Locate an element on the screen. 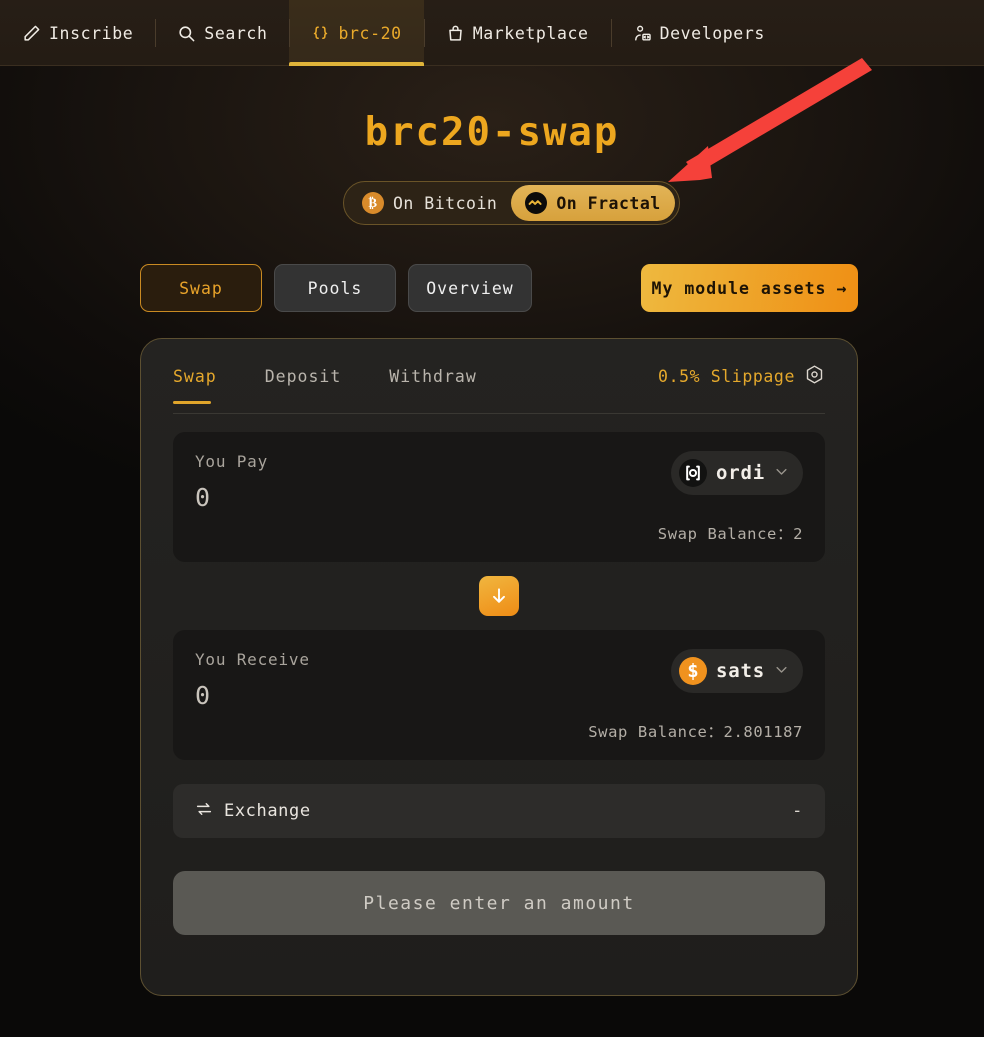  section-button-overview: Overview is located at coordinates (470, 288).